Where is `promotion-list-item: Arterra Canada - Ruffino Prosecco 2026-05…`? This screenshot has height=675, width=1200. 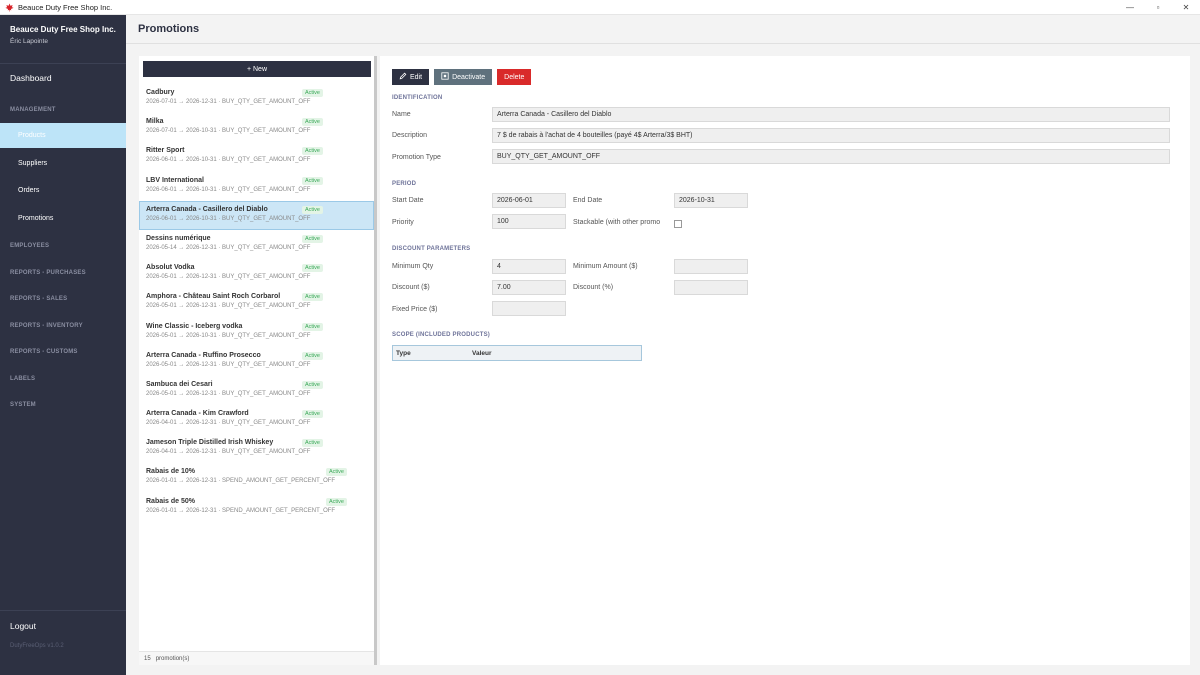
promotion-list-item: Arterra Canada - Ruffino Prosecco 2026-05… is located at coordinates (256, 361).